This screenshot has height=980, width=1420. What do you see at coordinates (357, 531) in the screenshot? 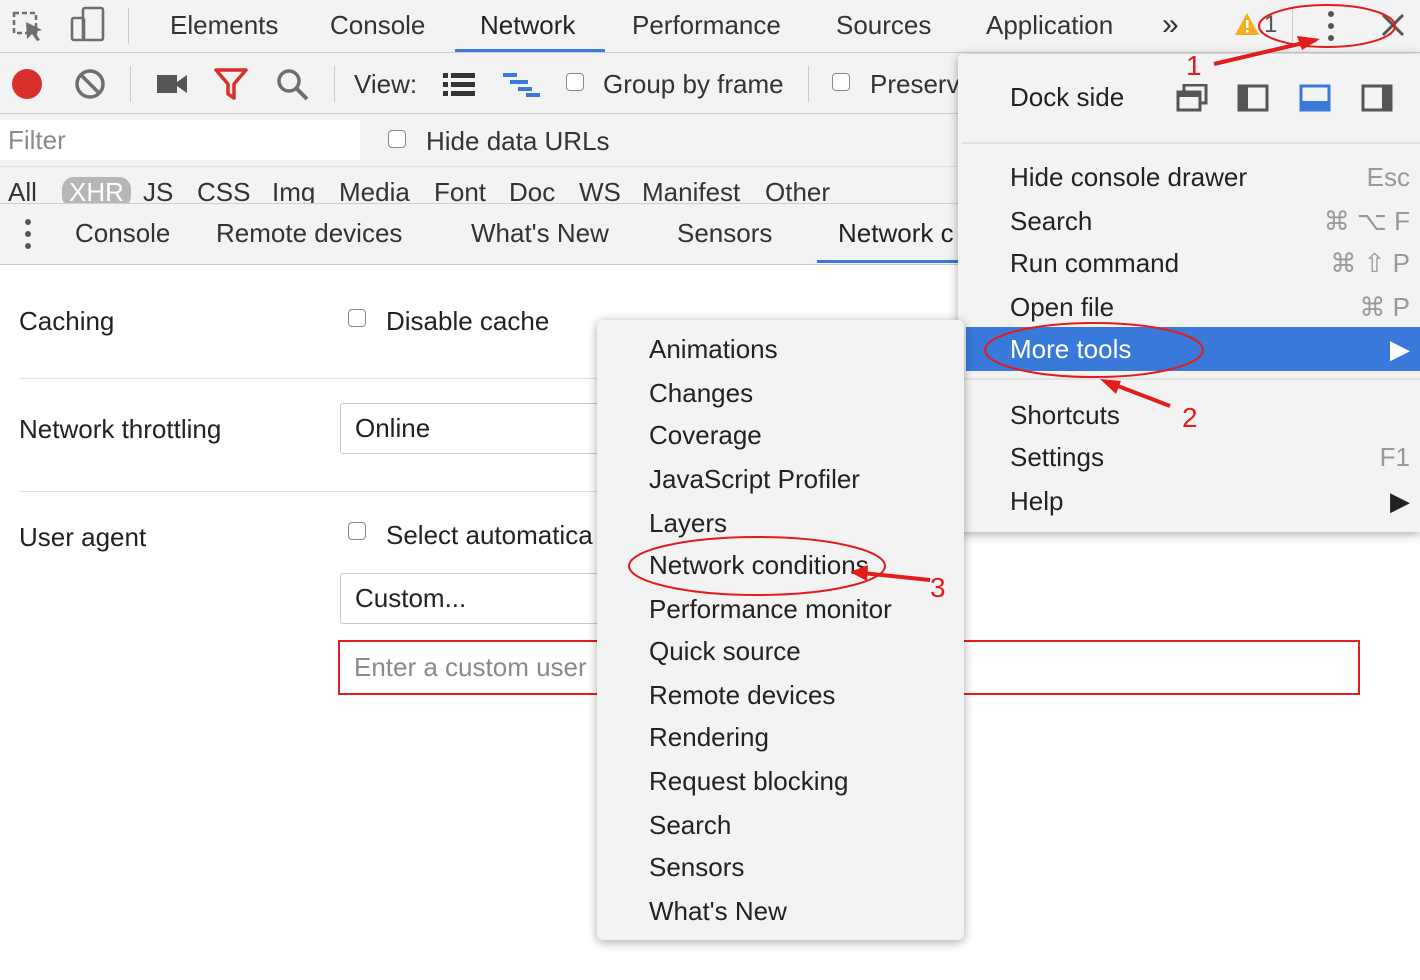
I see `select-automatically-checkbox` at bounding box center [357, 531].